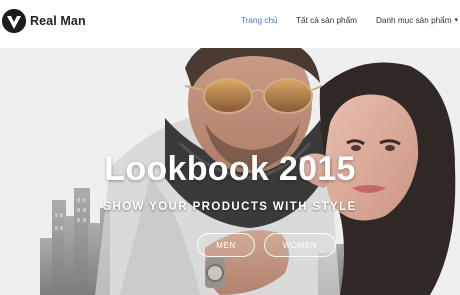 The height and width of the screenshot is (295, 460). What do you see at coordinates (230, 169) in the screenshot?
I see `hero-title: Lookbook 2015` at bounding box center [230, 169].